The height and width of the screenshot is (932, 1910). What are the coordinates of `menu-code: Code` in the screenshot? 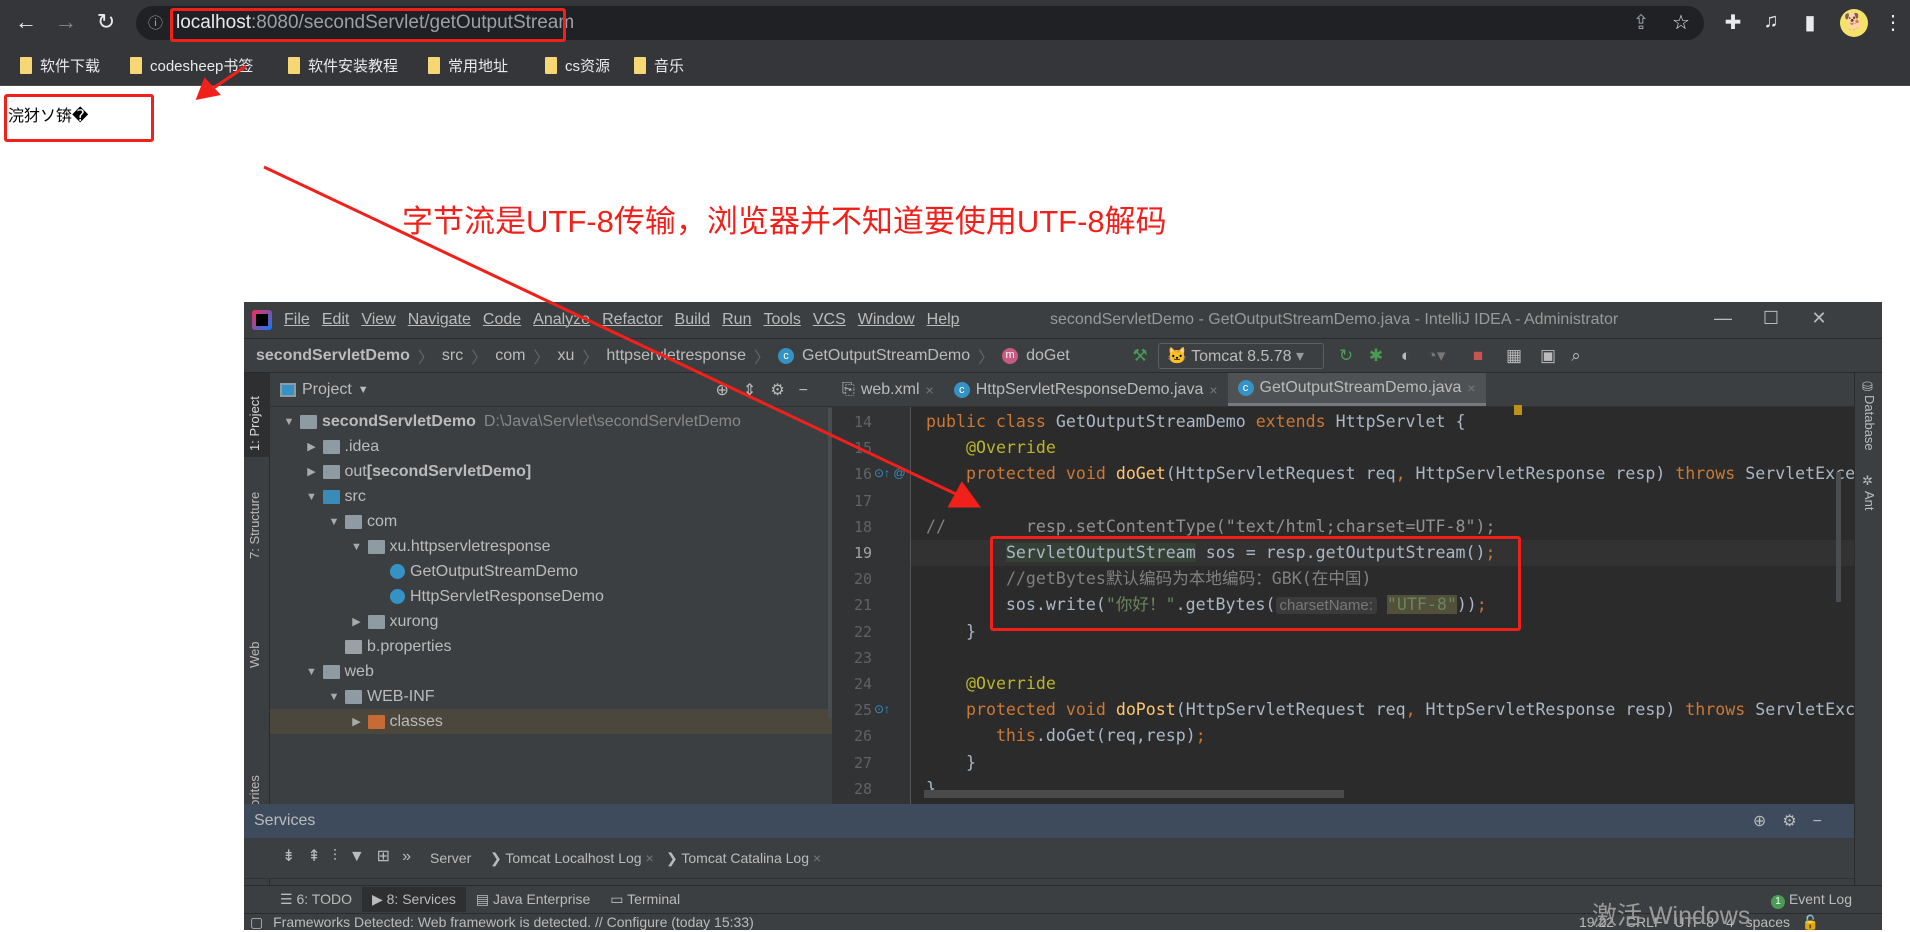 It's located at (502, 320).